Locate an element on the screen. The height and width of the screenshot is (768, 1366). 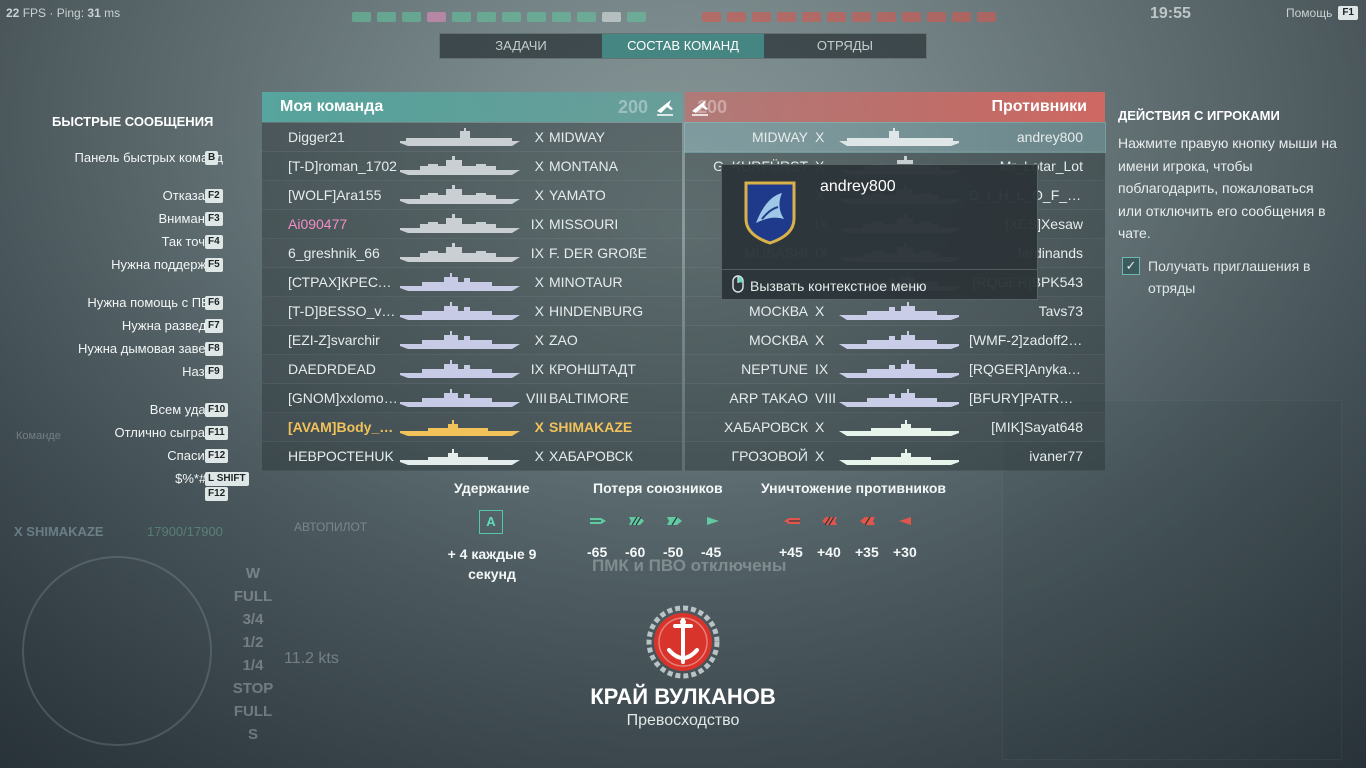
player-name: Ai090477 is located at coordinates (330, 224).